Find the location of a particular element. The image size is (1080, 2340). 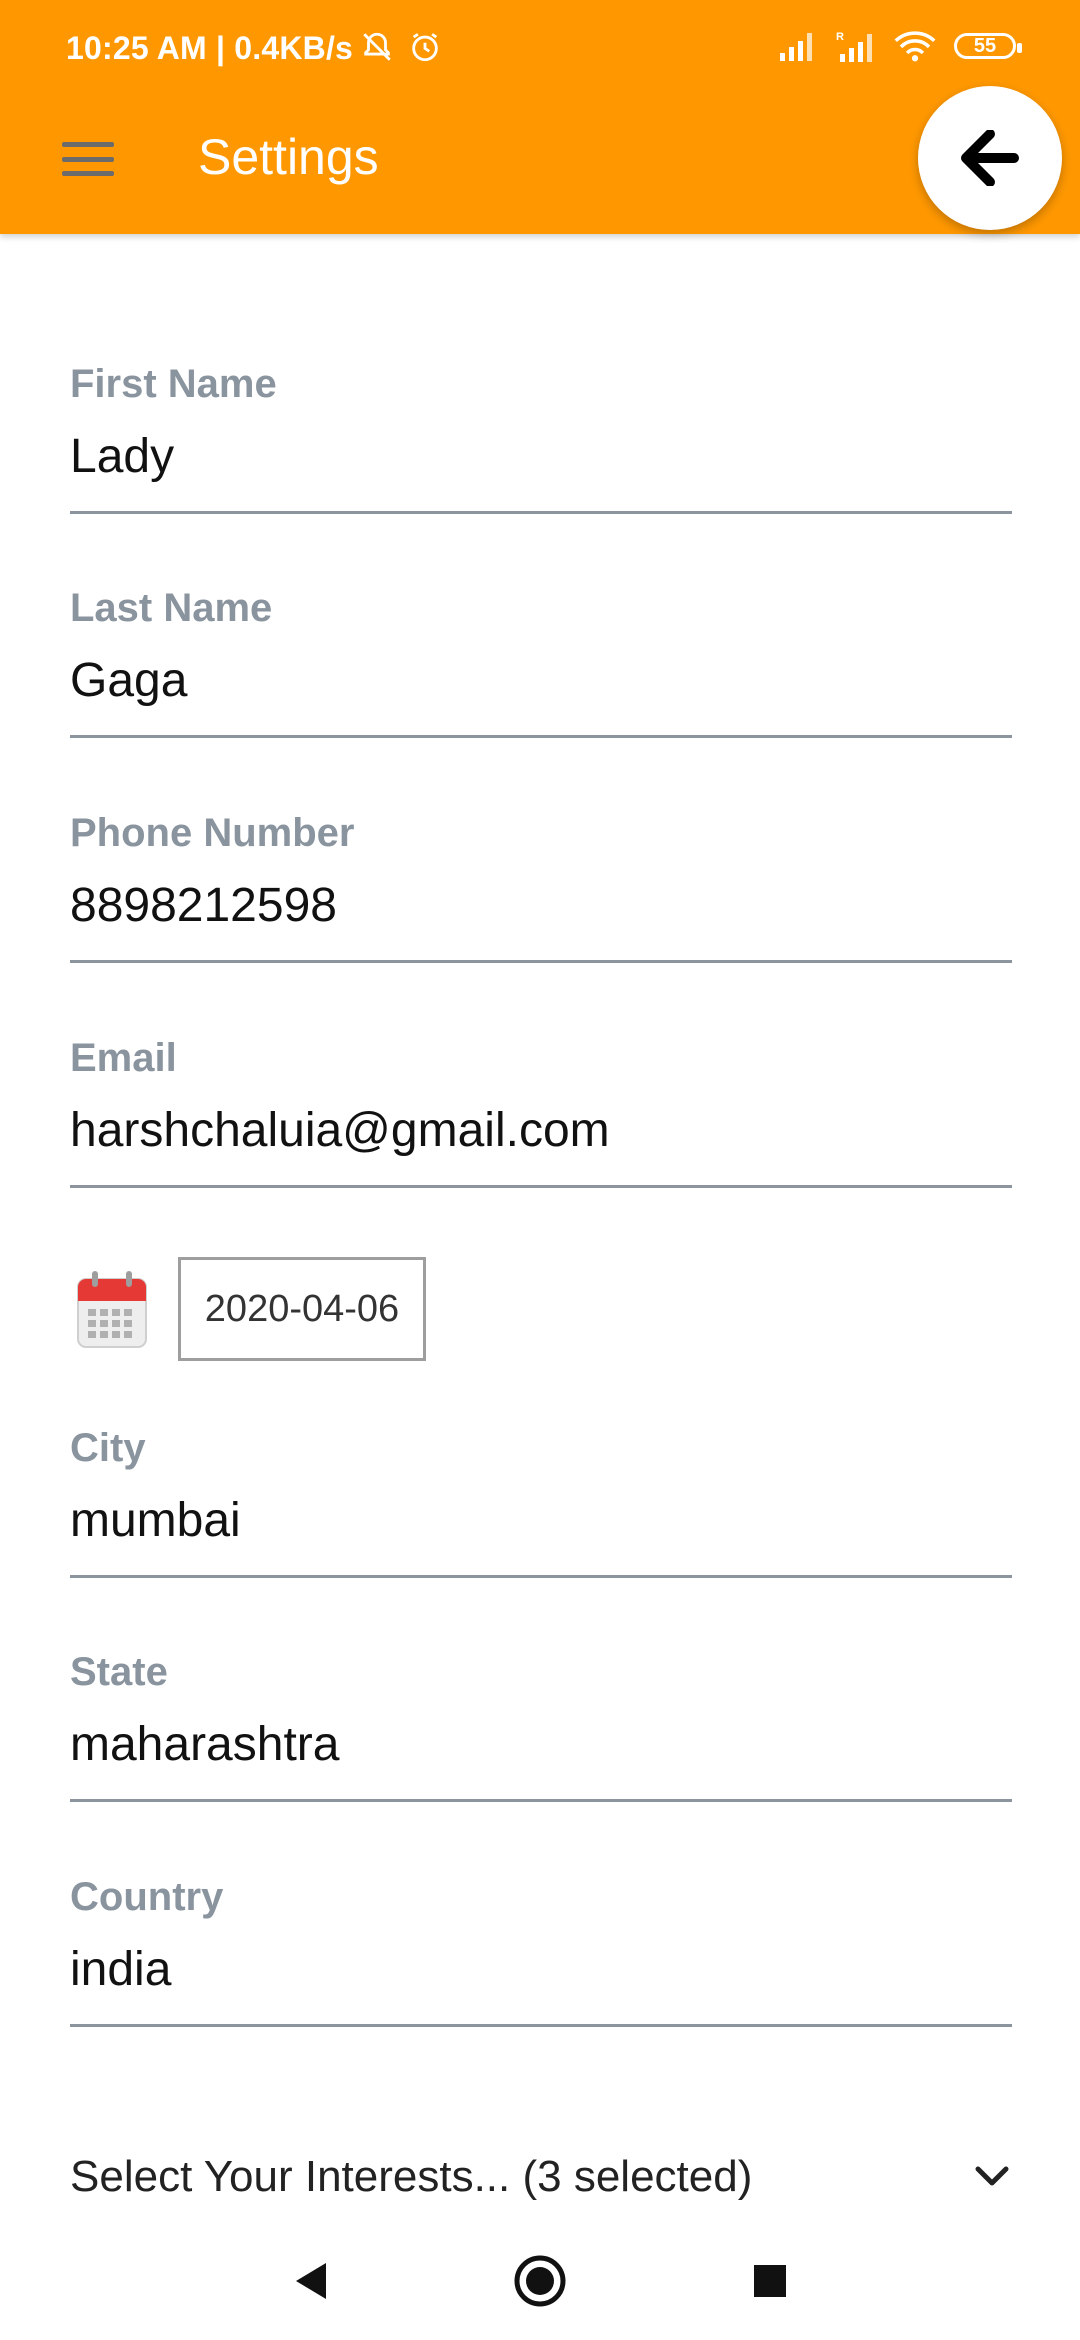

last-name-input: Gaga is located at coordinates (541, 683).